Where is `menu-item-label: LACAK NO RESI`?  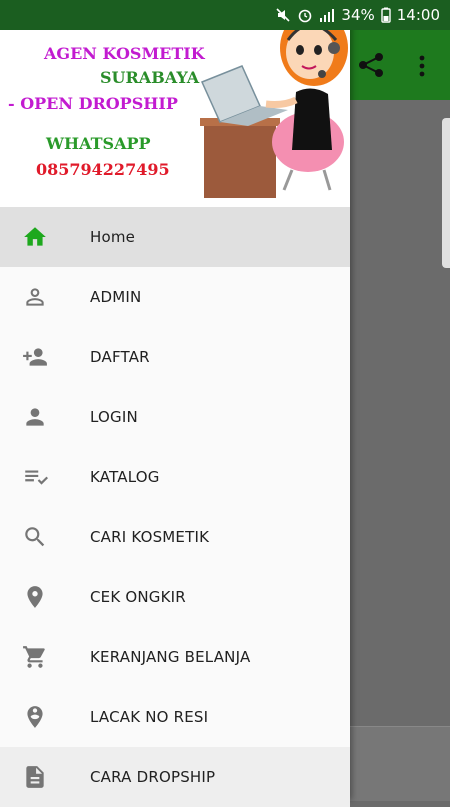 menu-item-label: LACAK NO RESI is located at coordinates (149, 717).